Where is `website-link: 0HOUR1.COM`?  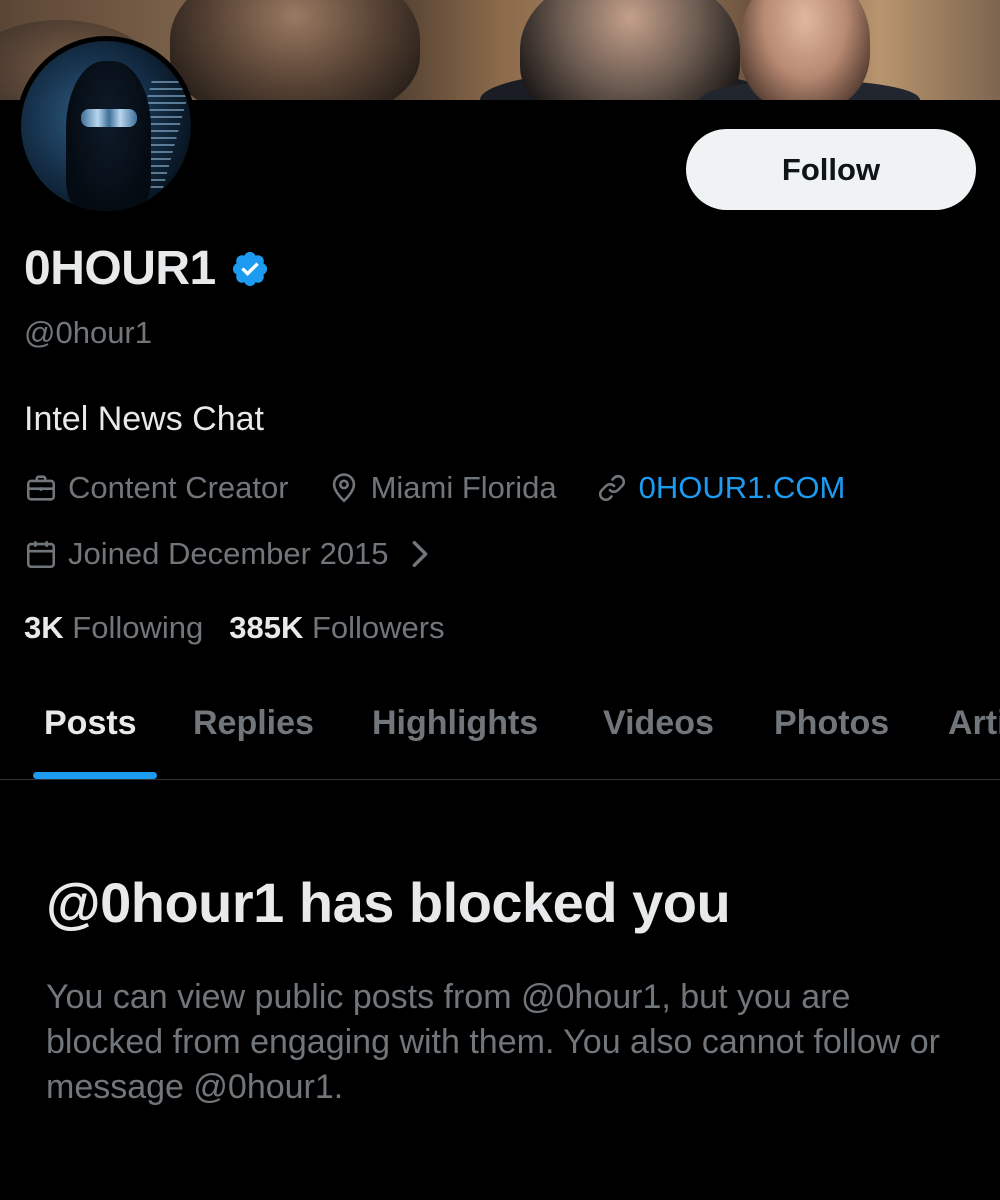
website-link: 0HOUR1.COM is located at coordinates (742, 488).